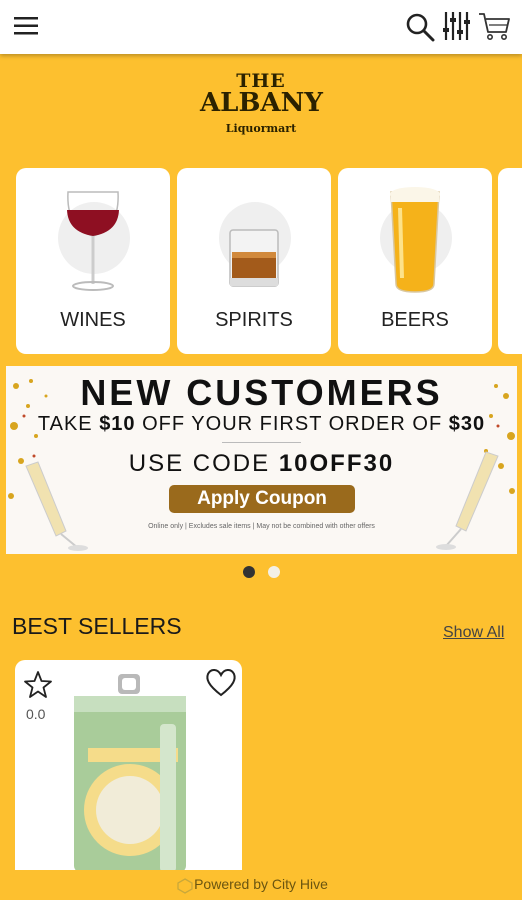 Image resolution: width=522 pixels, height=900 pixels. Describe the element at coordinates (93, 320) in the screenshot. I see `category-label: WINES` at that location.